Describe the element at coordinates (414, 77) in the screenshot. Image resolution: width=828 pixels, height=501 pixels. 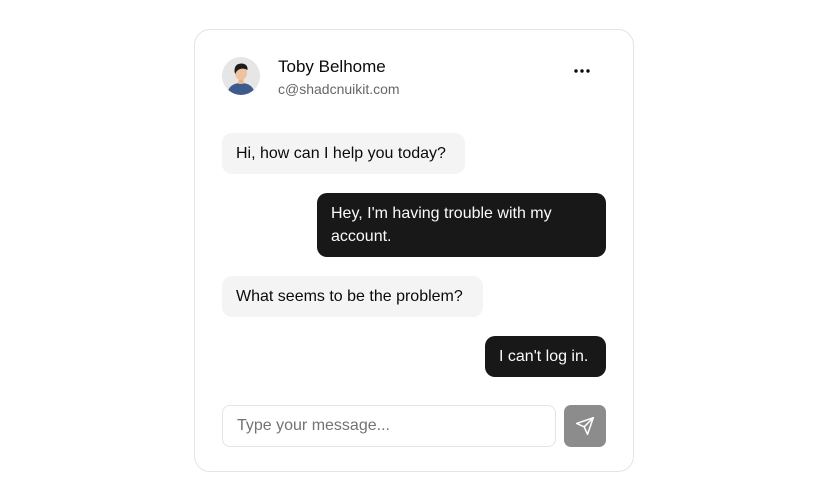
I see `chat-header: Toby Belhome c@shadcnuikit.com` at that location.